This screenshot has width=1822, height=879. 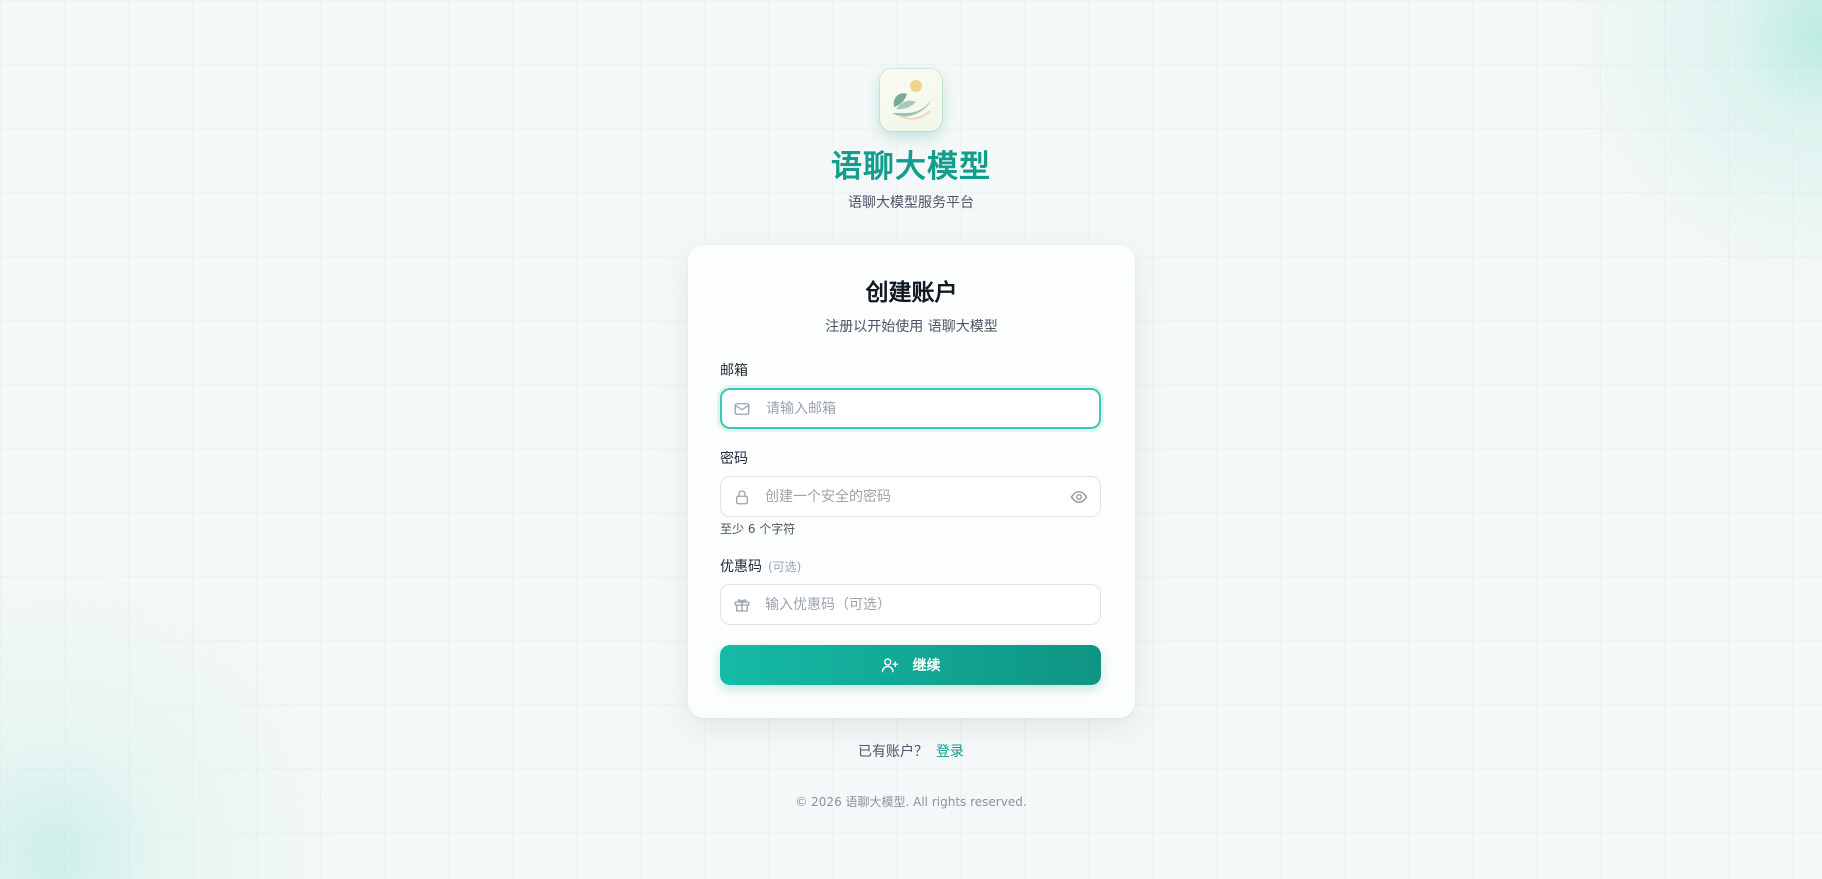 I want to click on login-prompt: 已有账户？ 登录, so click(x=911, y=752).